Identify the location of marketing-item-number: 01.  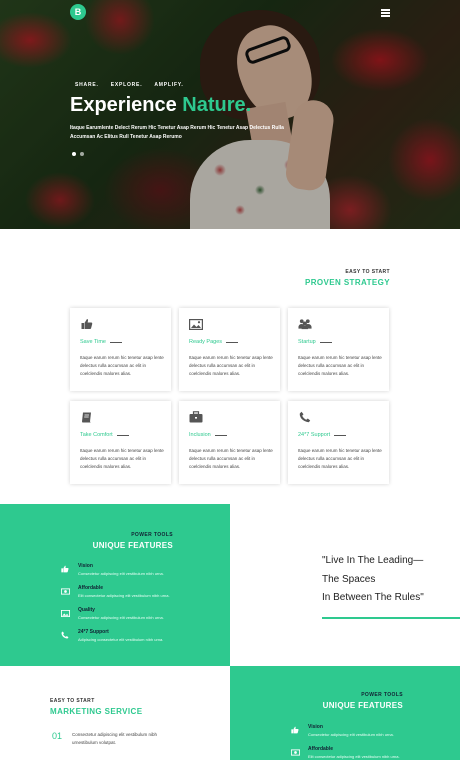
(57, 736).